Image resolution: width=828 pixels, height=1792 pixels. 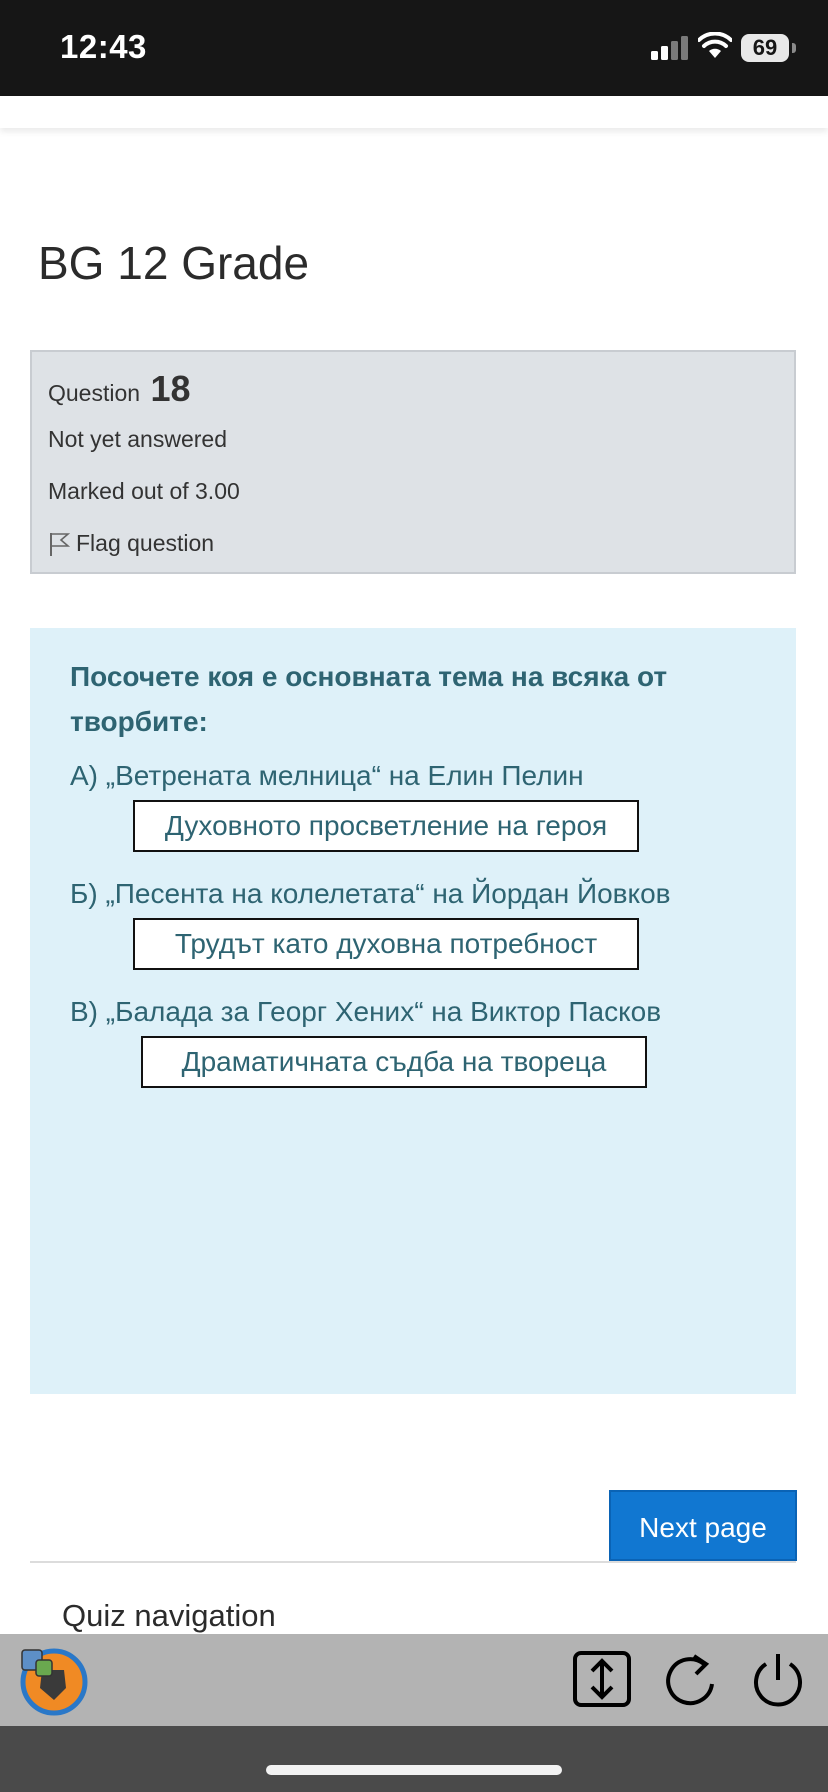 What do you see at coordinates (703, 1525) in the screenshot?
I see `next-page-button: Next page` at bounding box center [703, 1525].